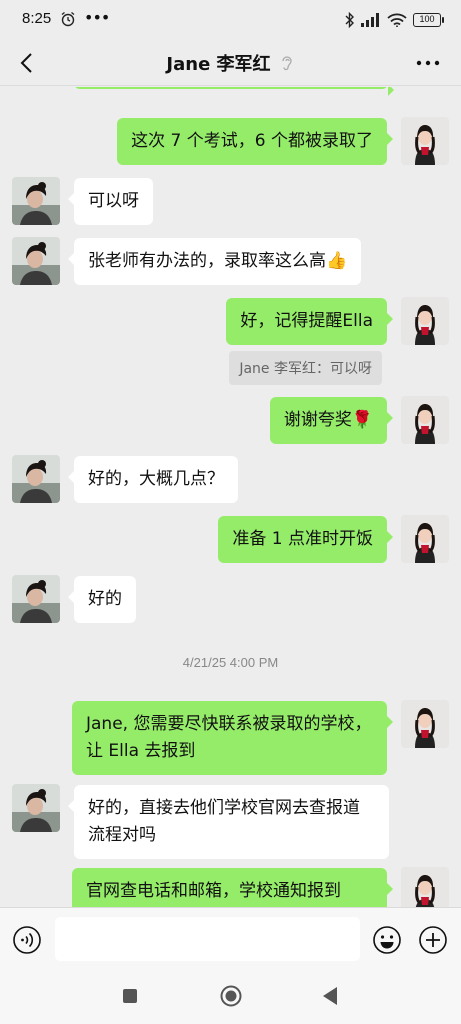  What do you see at coordinates (397, 20) in the screenshot?
I see `wifi-icon` at bounding box center [397, 20].